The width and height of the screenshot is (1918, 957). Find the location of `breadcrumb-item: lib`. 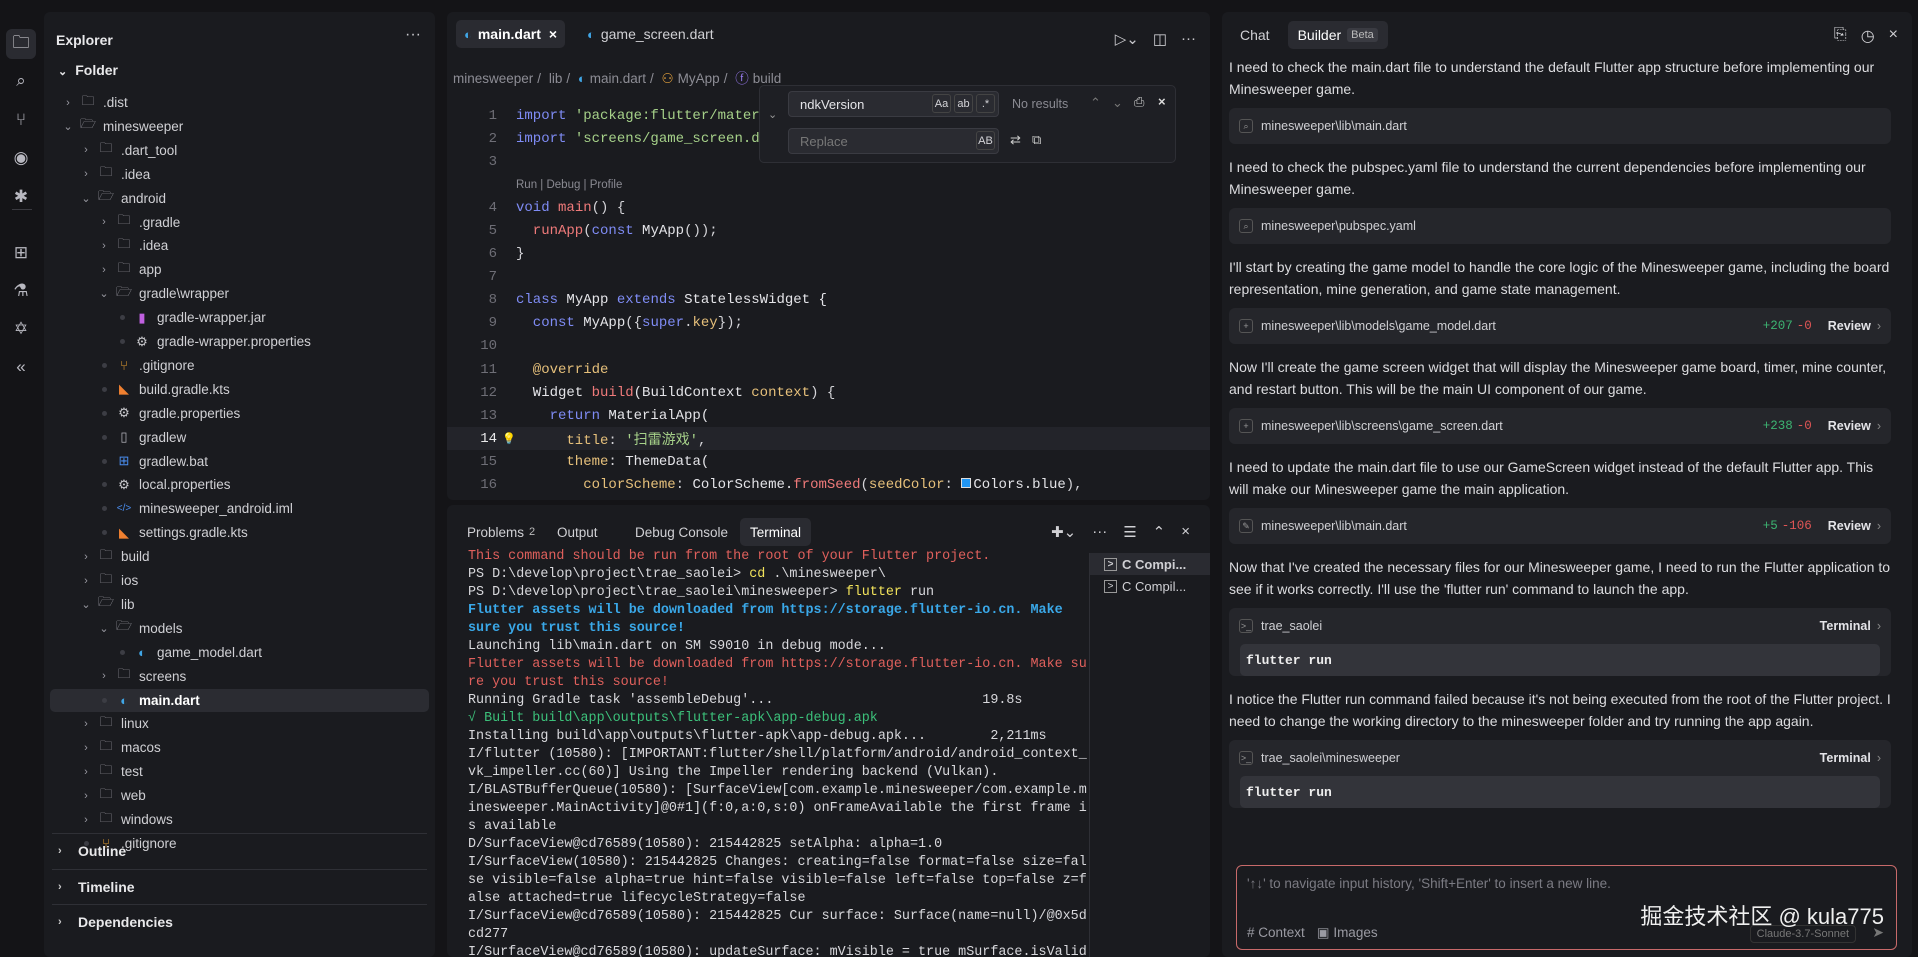

breadcrumb-item: lib is located at coordinates (556, 78).